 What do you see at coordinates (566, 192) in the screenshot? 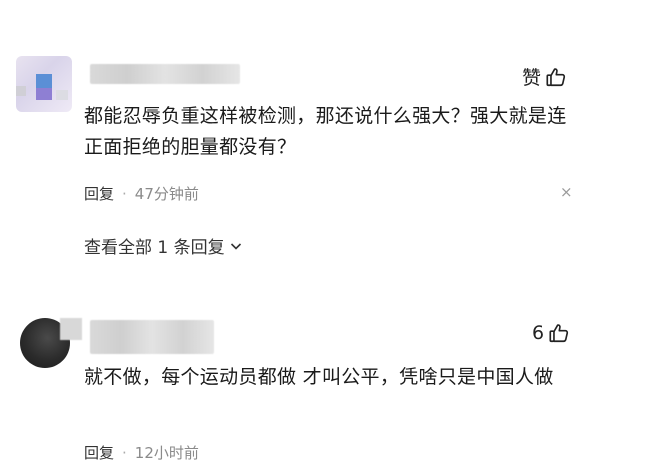
I see `close-icon: ×` at bounding box center [566, 192].